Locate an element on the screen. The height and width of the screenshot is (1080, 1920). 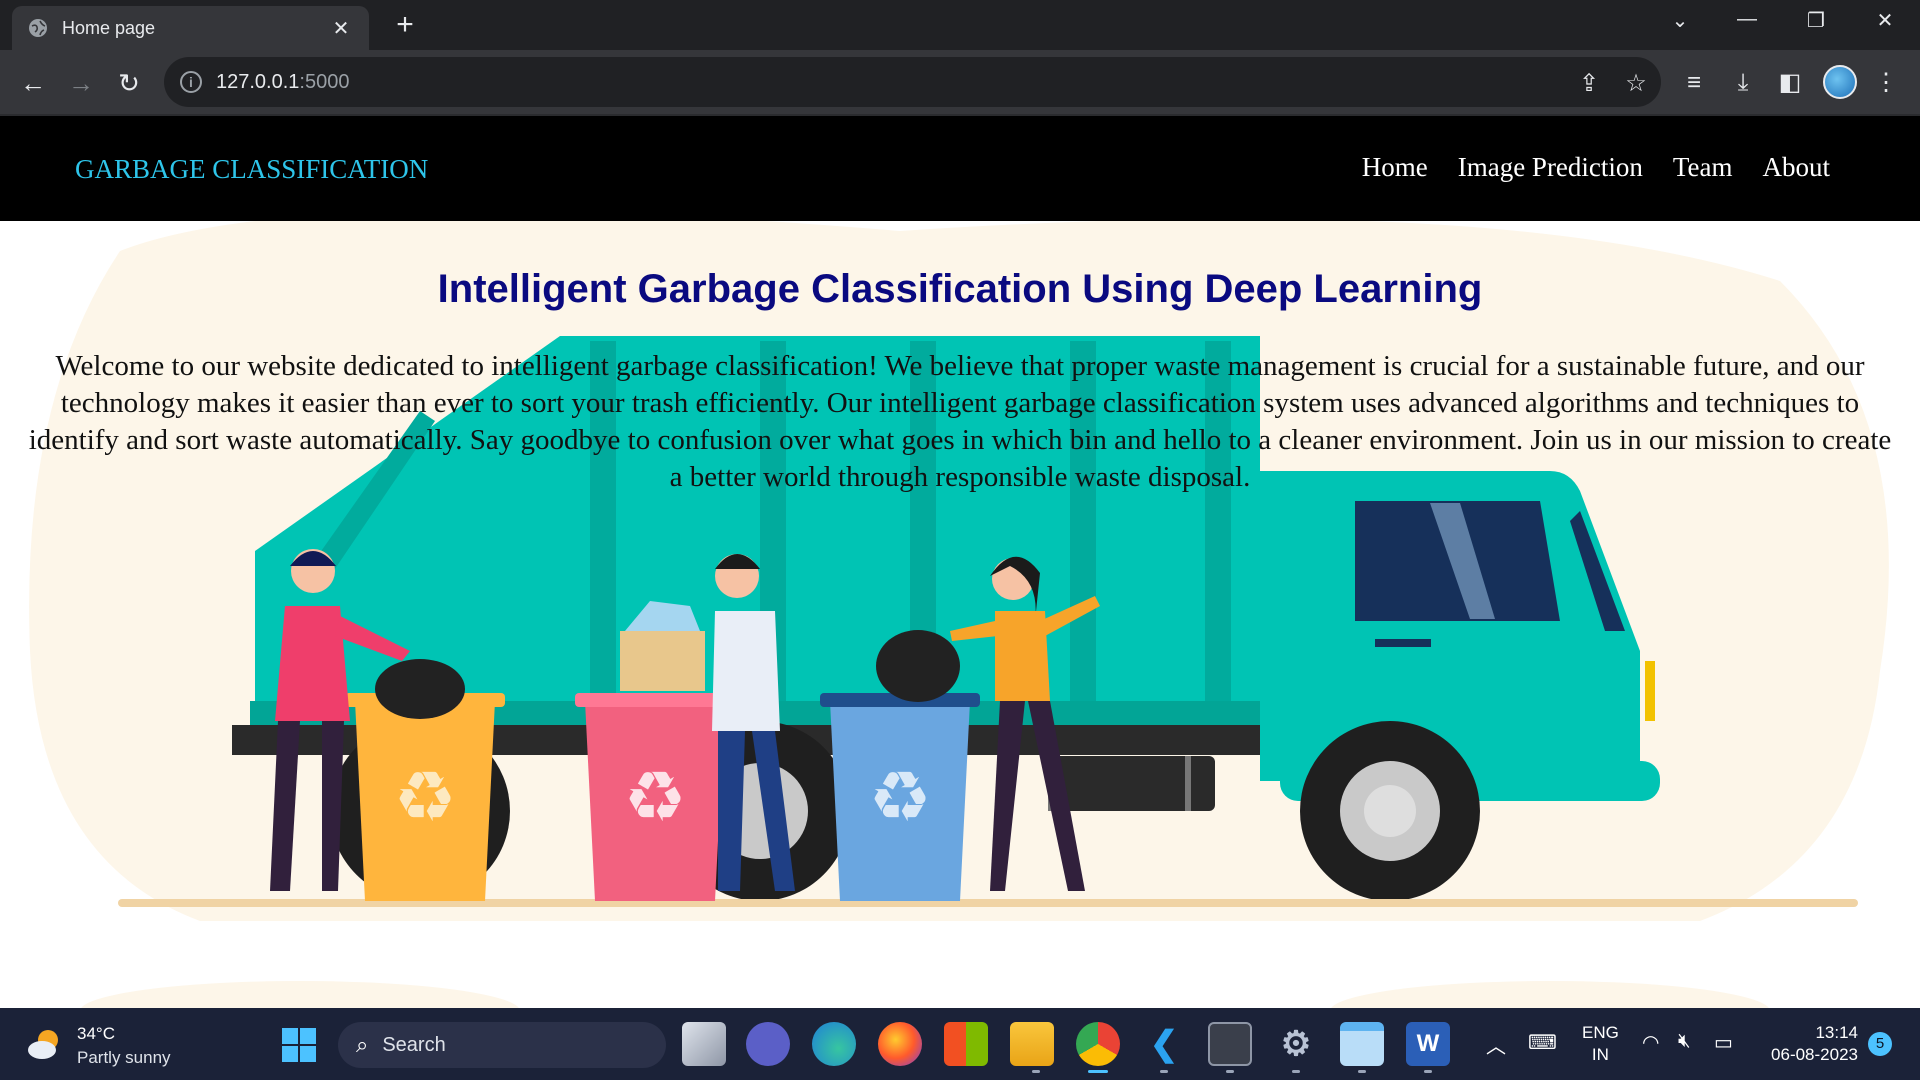
active-indicator is located at coordinates (1098, 1071).